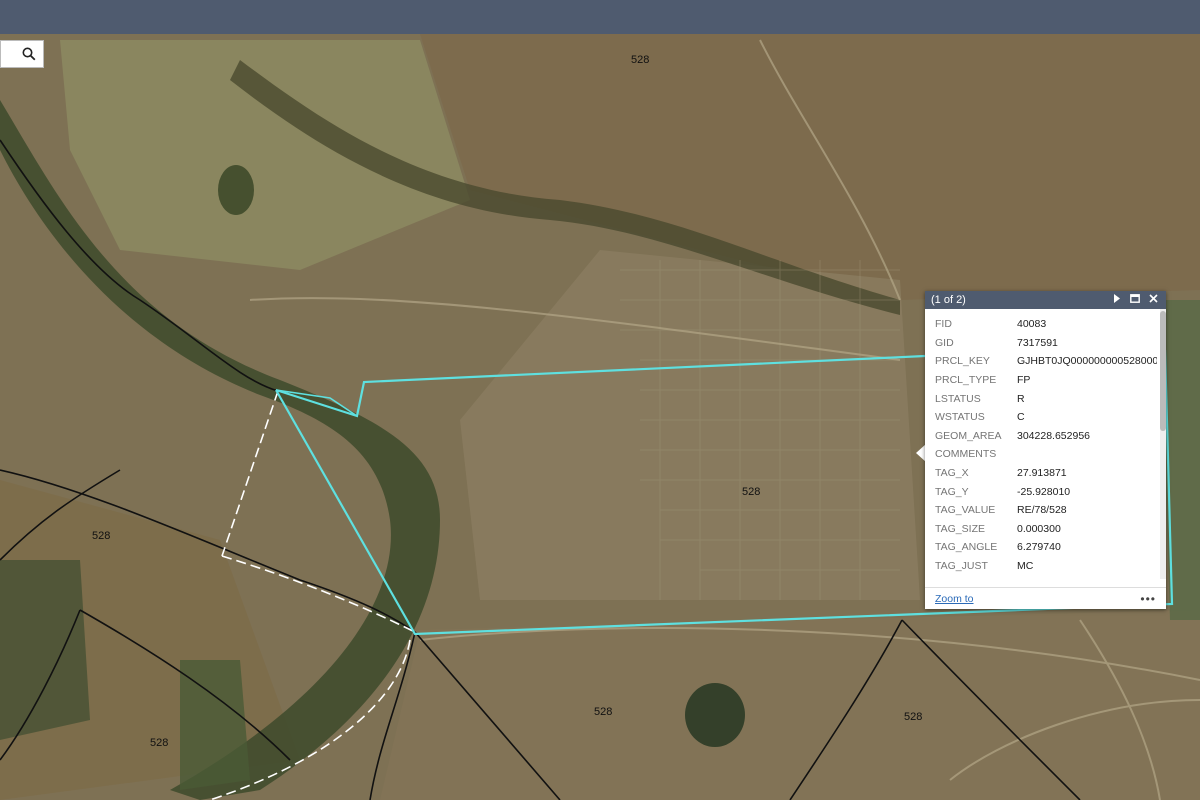 The width and height of the screenshot is (1200, 800). What do you see at coordinates (1045, 300) in the screenshot?
I see `popup-header: (1 of 2)` at bounding box center [1045, 300].